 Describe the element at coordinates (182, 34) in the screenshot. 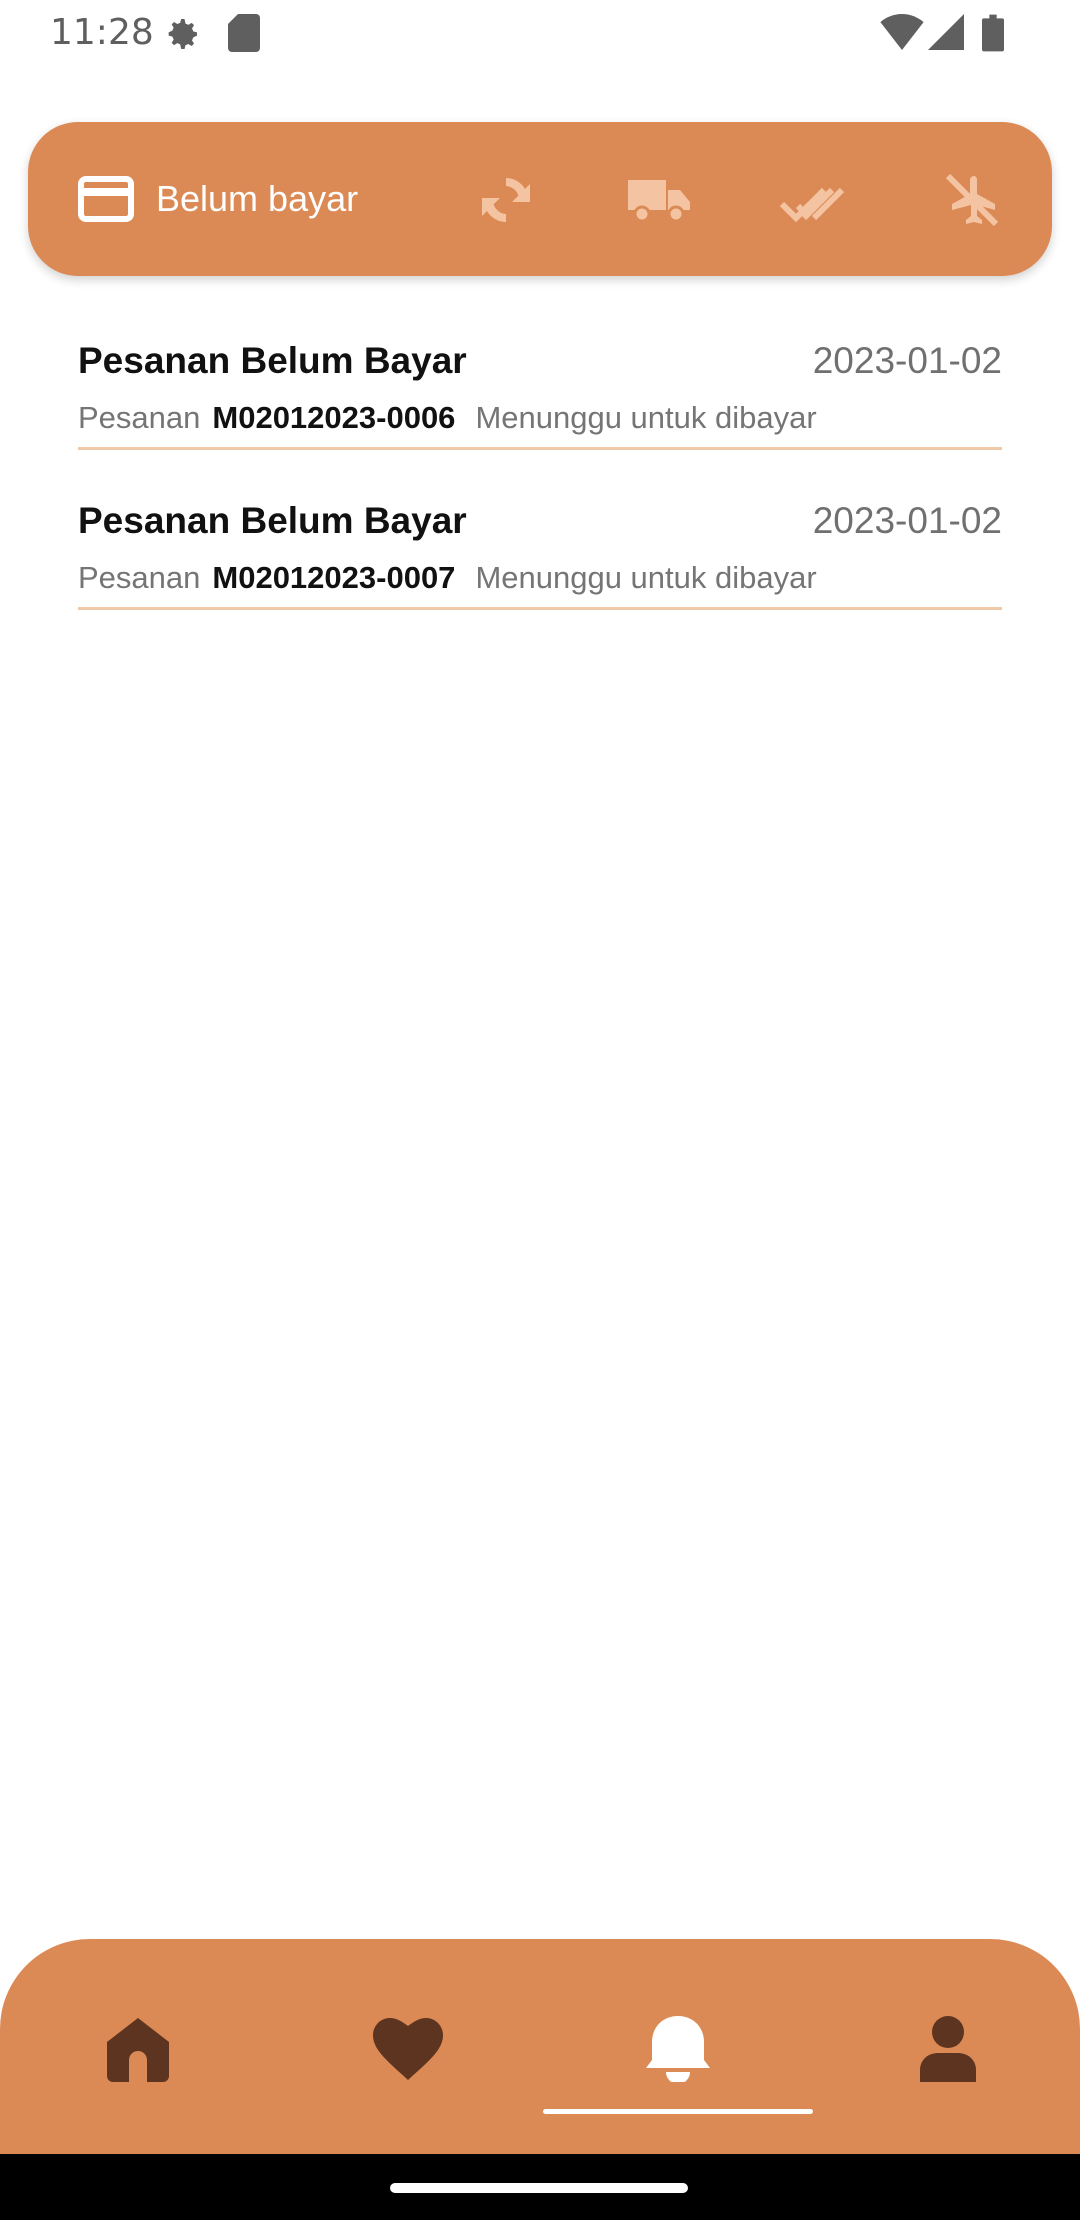

I see `settings-gear-icon` at that location.